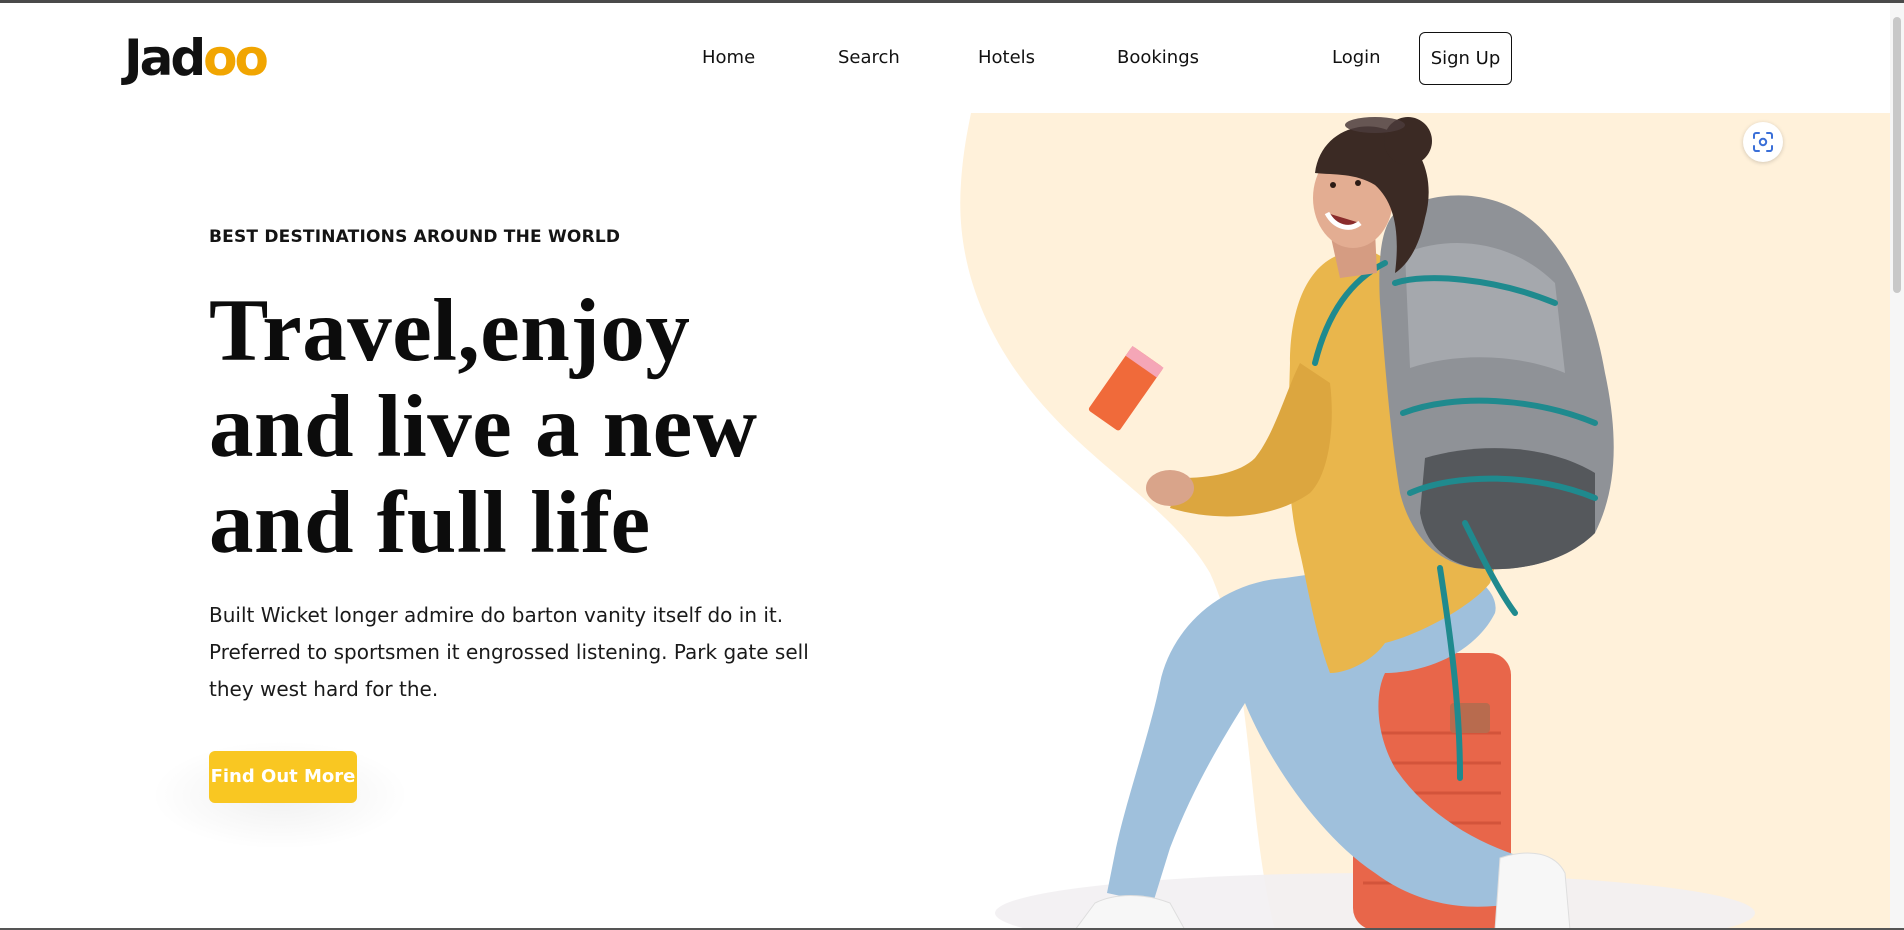  What do you see at coordinates (1158, 58) in the screenshot?
I see `nav-bookings-link: Bookings` at bounding box center [1158, 58].